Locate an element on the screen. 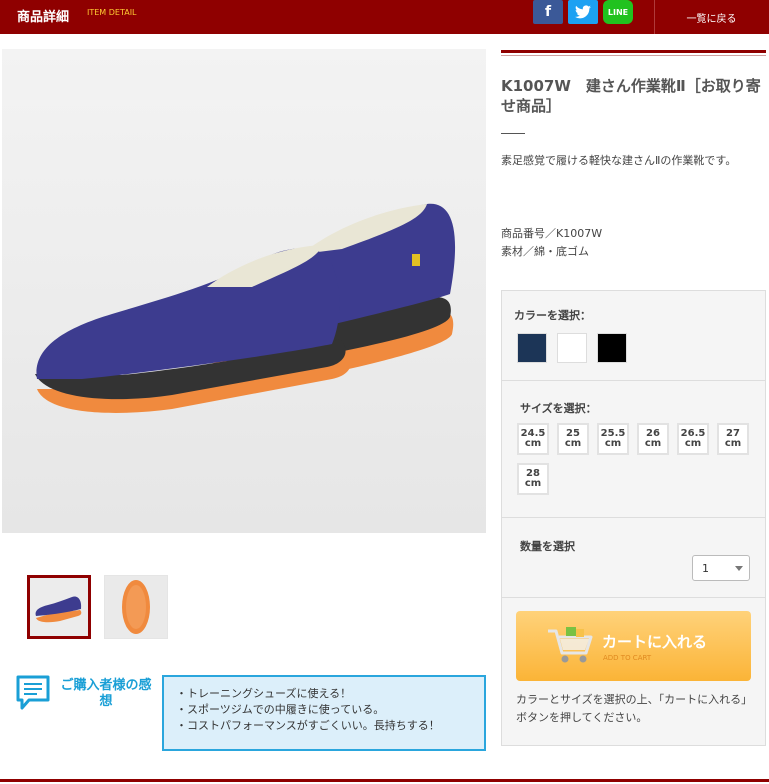 The height and width of the screenshot is (784, 769). size-button: 26.5 cm is located at coordinates (693, 439).